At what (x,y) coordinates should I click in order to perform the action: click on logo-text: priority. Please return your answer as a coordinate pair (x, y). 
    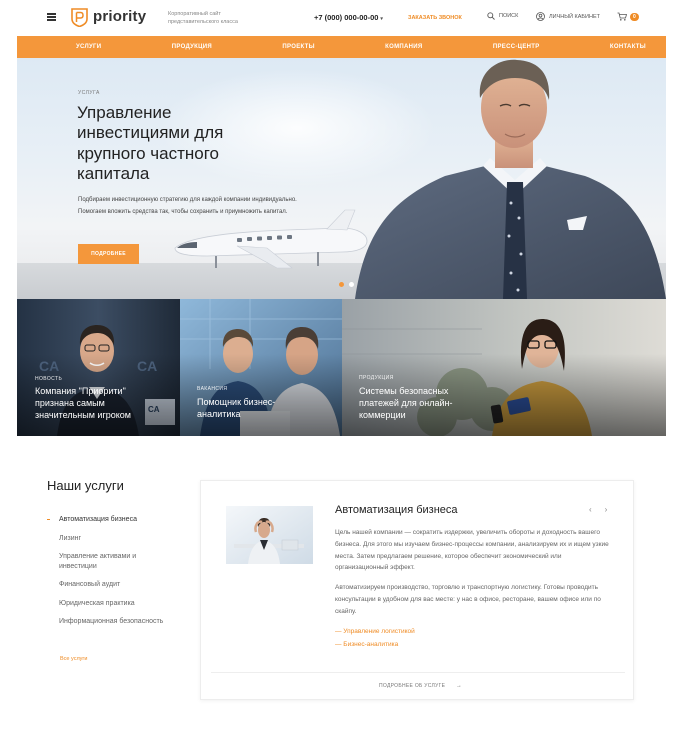
    Looking at the image, I should click on (119, 16).